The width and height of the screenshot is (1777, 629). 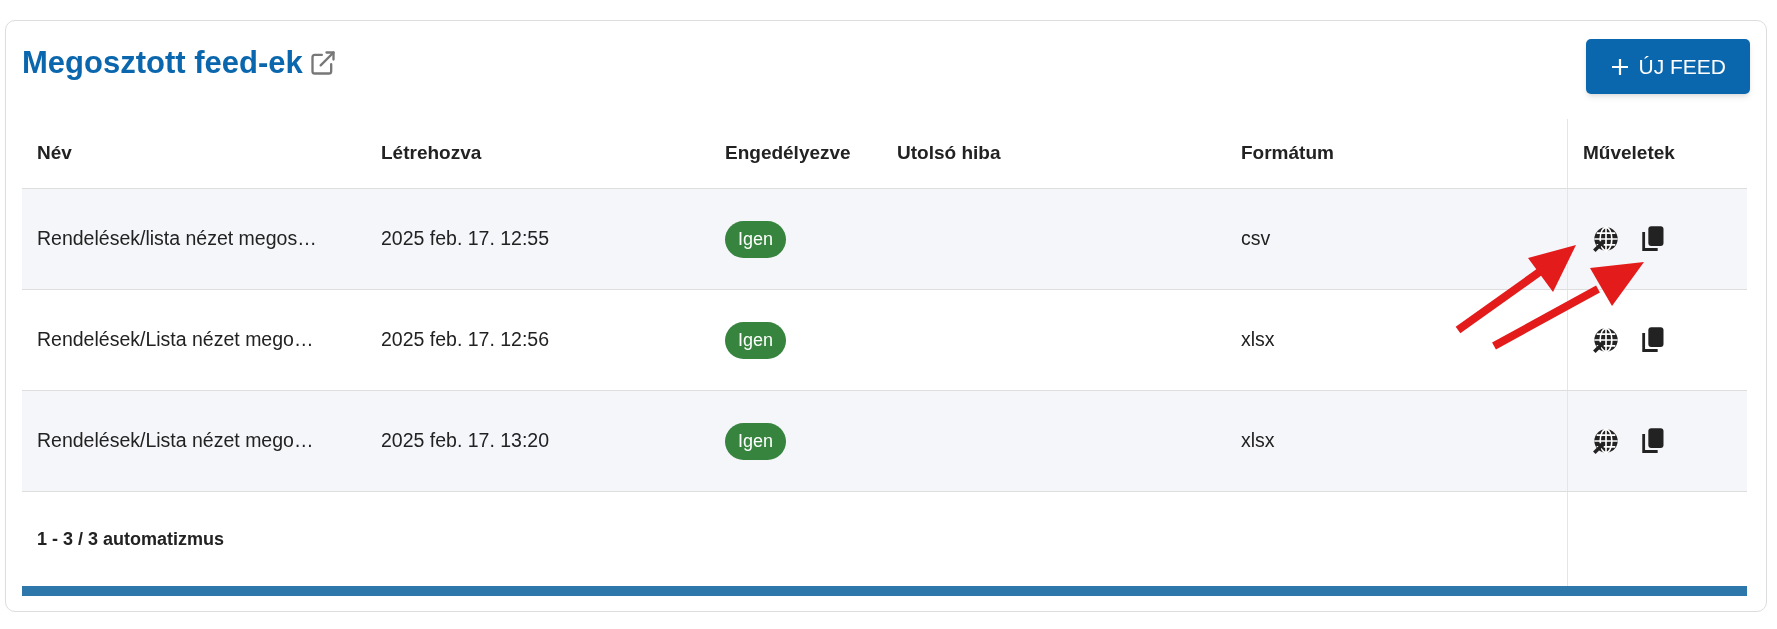 I want to click on column-header: Engedélyezve, so click(x=788, y=153).